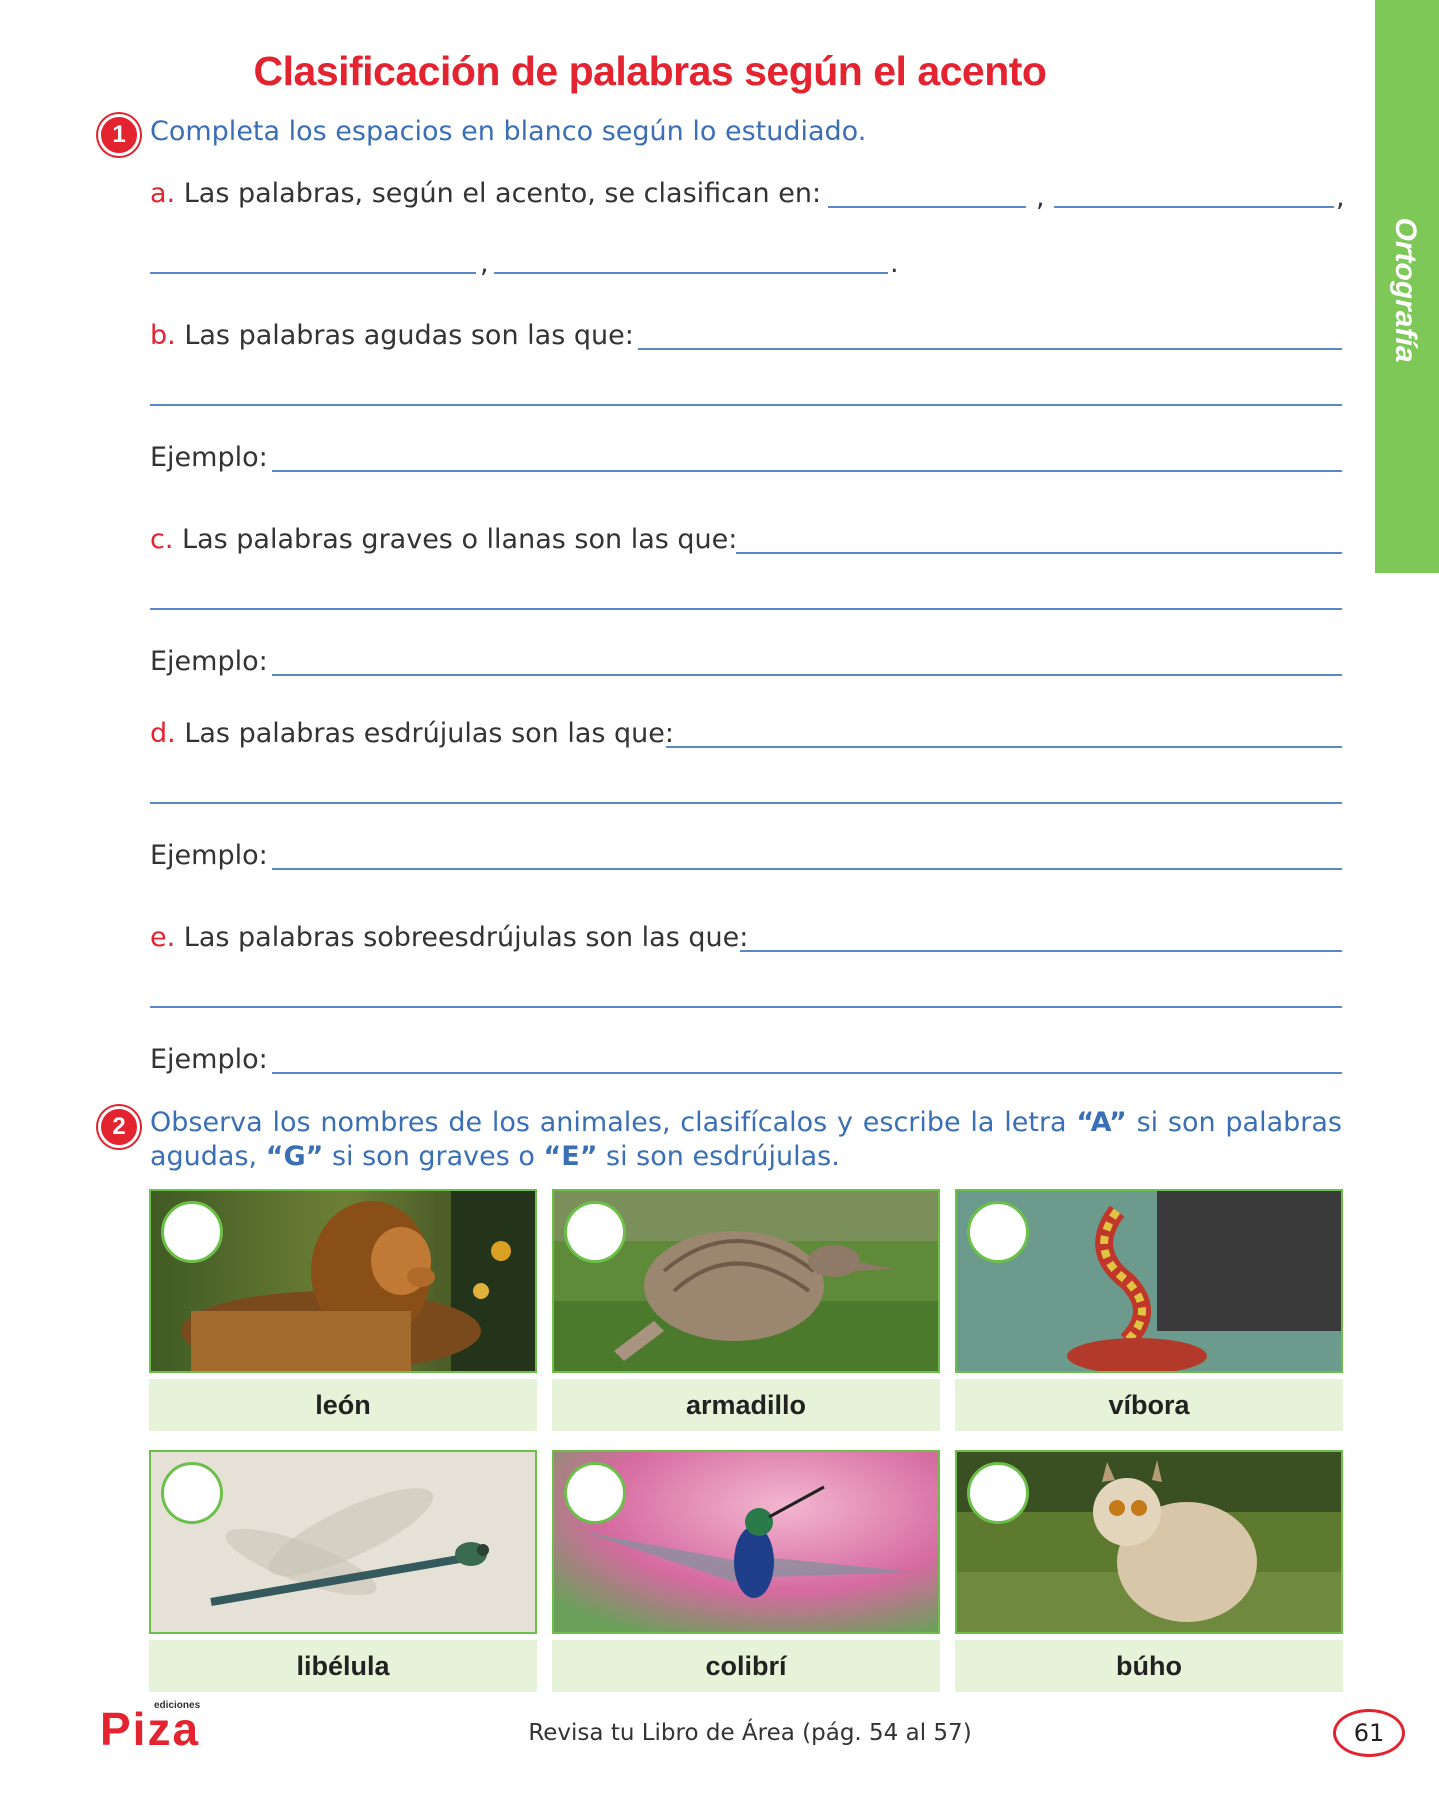 This screenshot has height=1800, width=1439. What do you see at coordinates (1004, 747) in the screenshot?
I see `blank-d1` at bounding box center [1004, 747].